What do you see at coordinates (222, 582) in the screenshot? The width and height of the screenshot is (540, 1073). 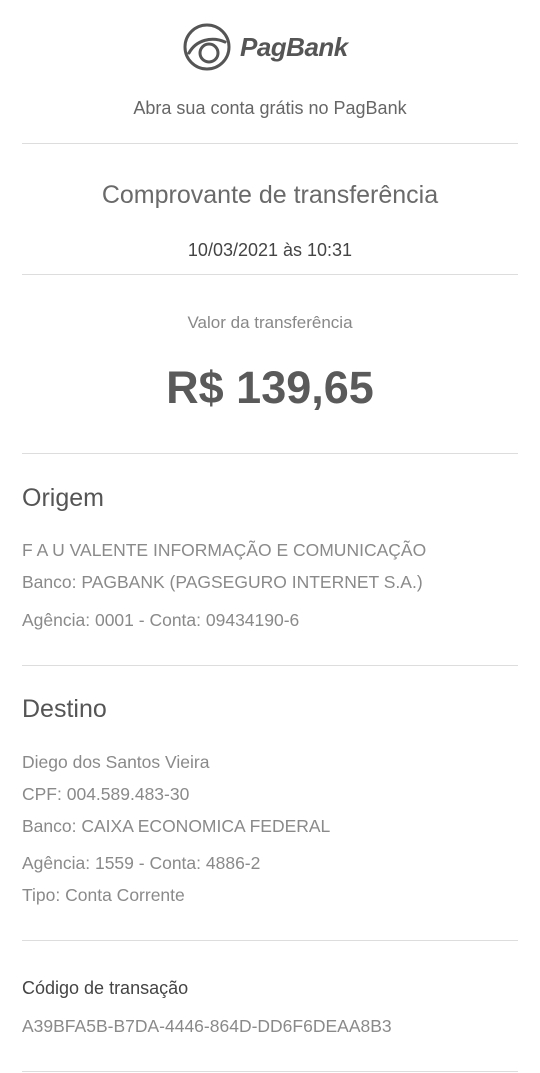 I see `origin-bank: Banco: PAGBANK (PAGSEGURO INTERNET S.A.)` at bounding box center [222, 582].